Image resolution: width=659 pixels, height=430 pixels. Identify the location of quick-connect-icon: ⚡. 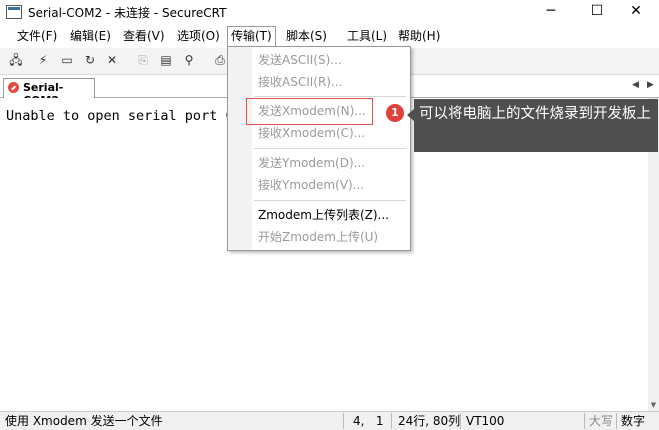
(43, 60).